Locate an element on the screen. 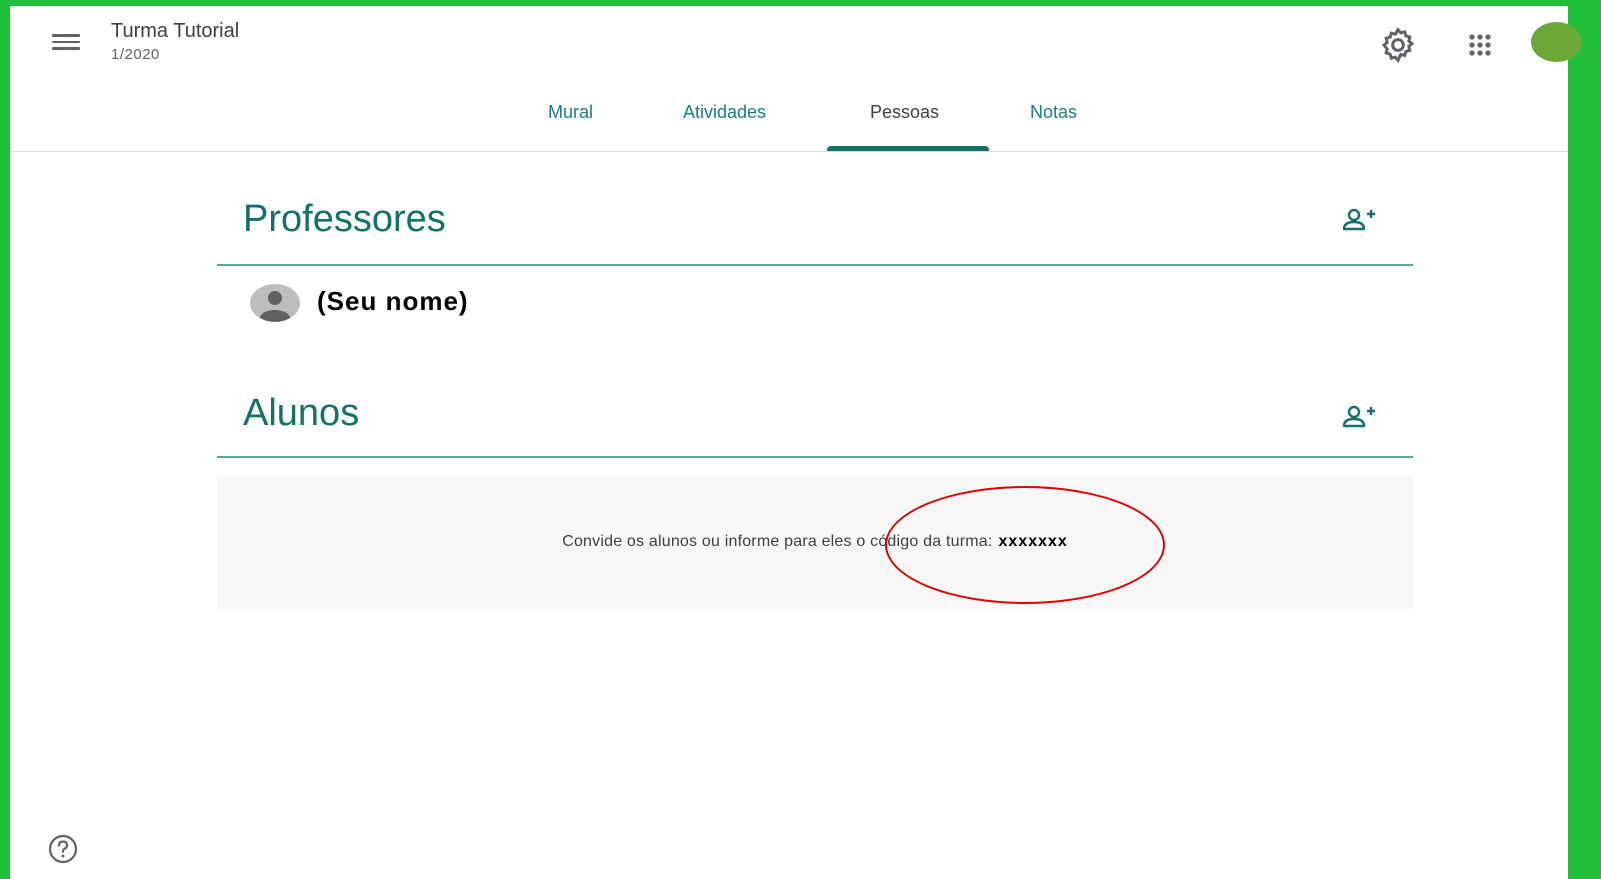  frame-top-border is located at coordinates (800, 3).